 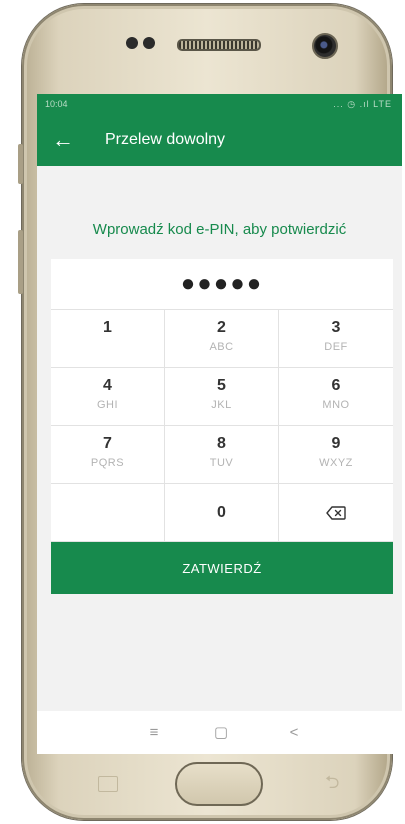 I want to click on backspace-key, so click(x=336, y=513).